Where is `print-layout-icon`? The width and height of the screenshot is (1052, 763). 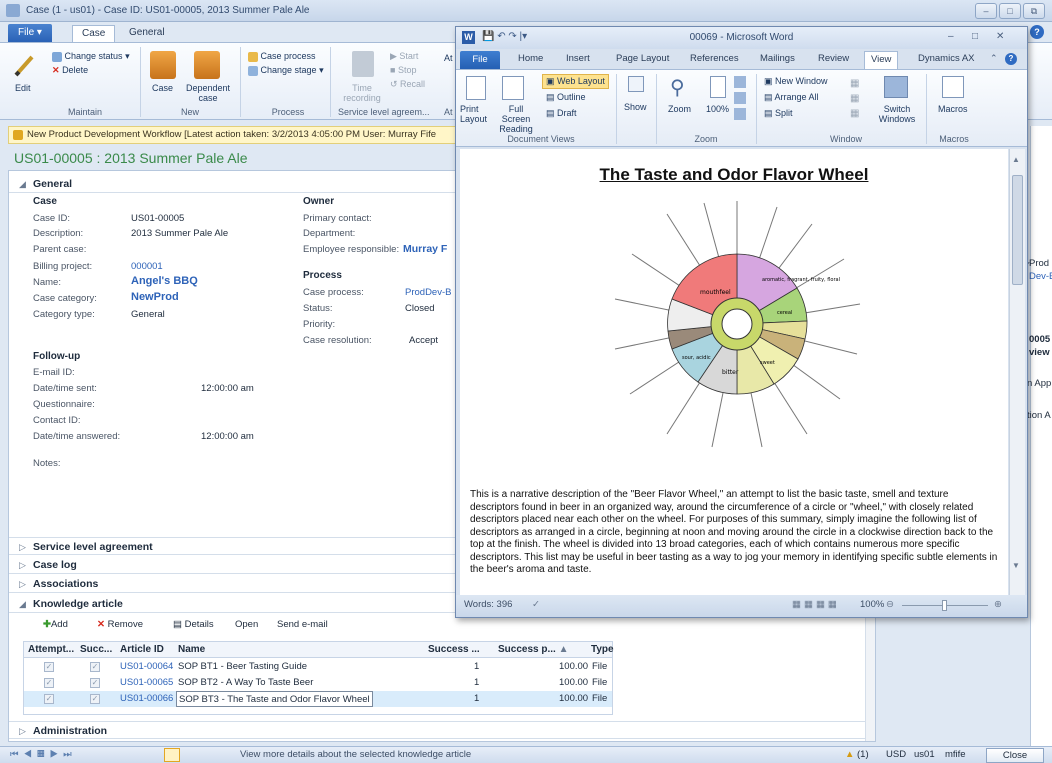 print-layout-icon is located at coordinates (476, 88).